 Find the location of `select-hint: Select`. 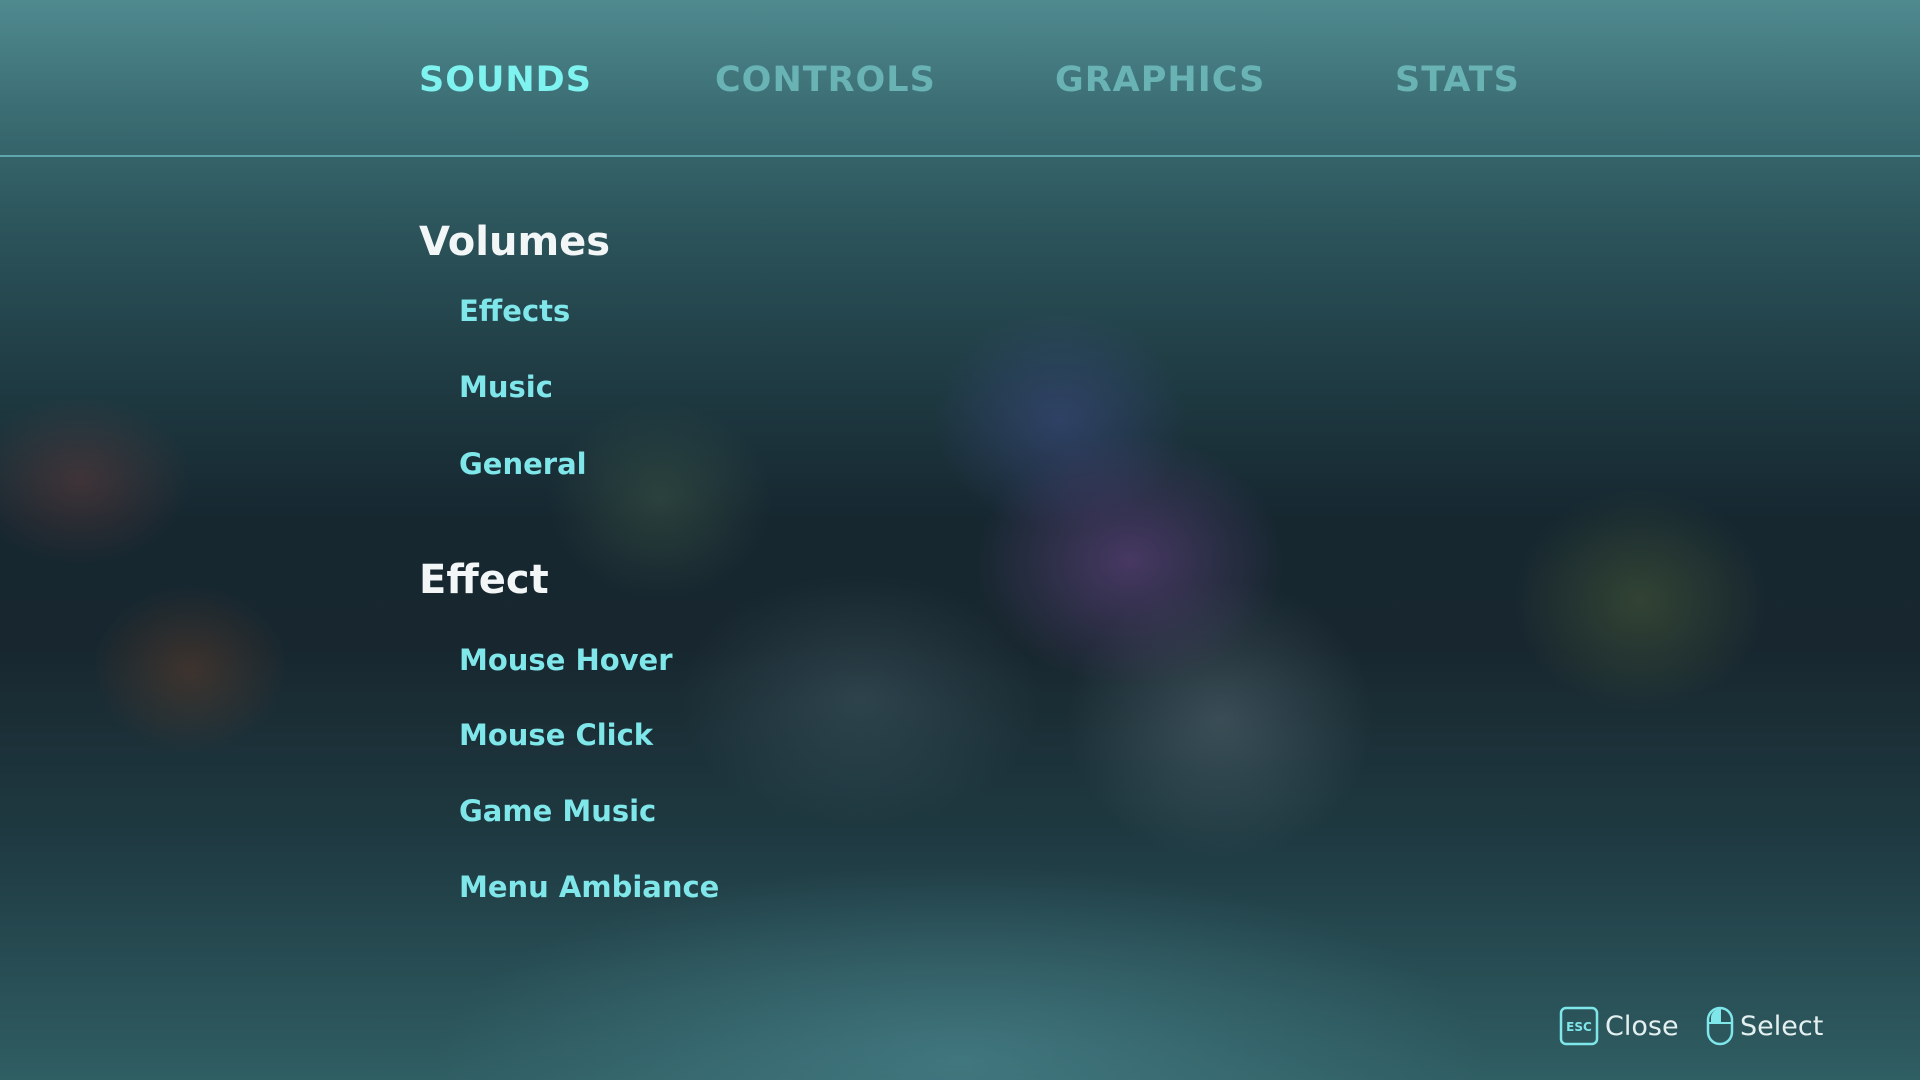

select-hint: Select is located at coordinates (1764, 1026).